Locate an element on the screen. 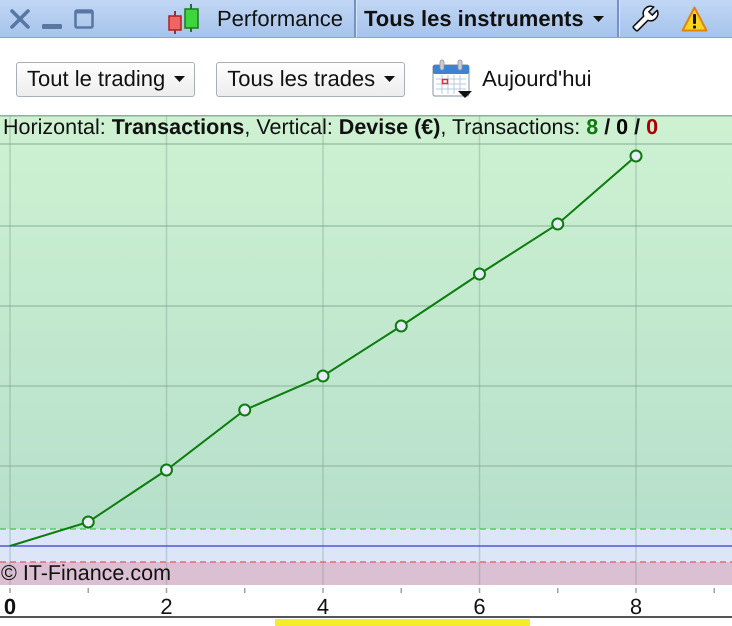 Image resolution: width=732 pixels, height=626 pixels. maximize-icon is located at coordinates (84, 18).